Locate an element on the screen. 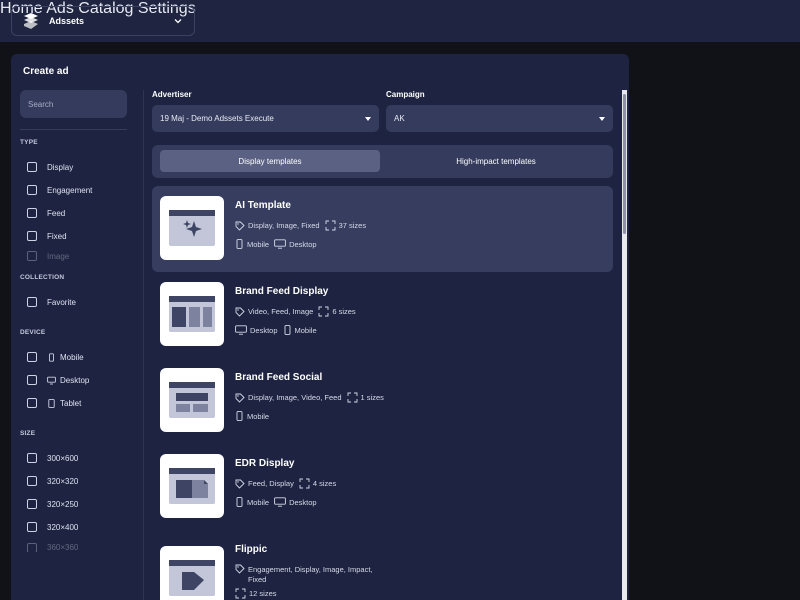 The height and width of the screenshot is (600, 800). panel-title: Create ad is located at coordinates (46, 71).